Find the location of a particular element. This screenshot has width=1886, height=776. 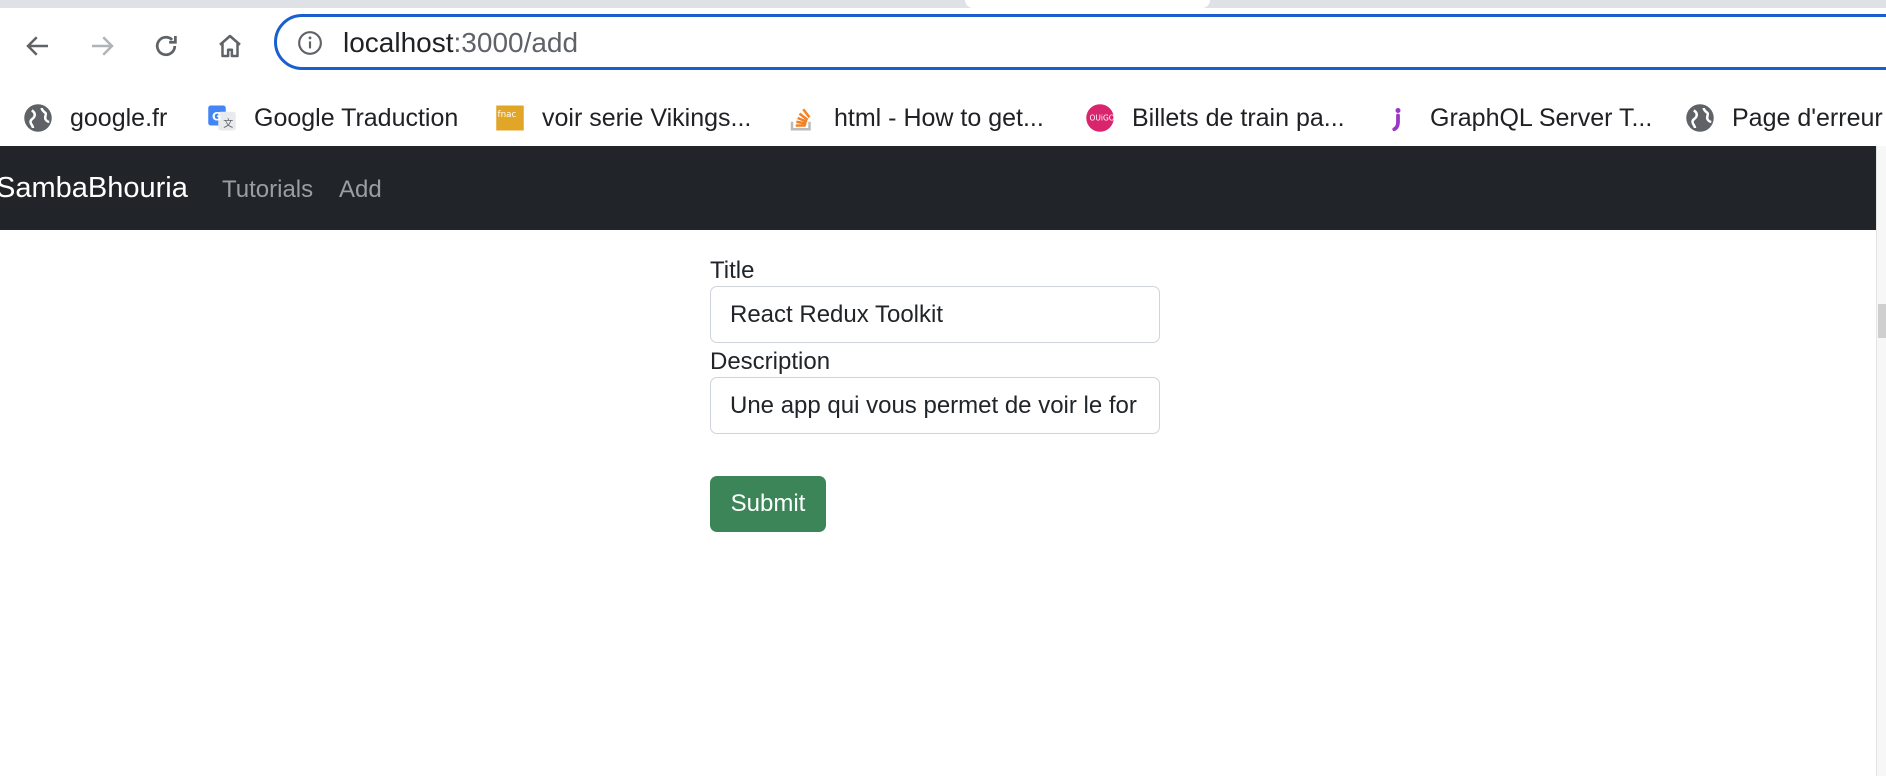

submit-button: Submit is located at coordinates (768, 504).